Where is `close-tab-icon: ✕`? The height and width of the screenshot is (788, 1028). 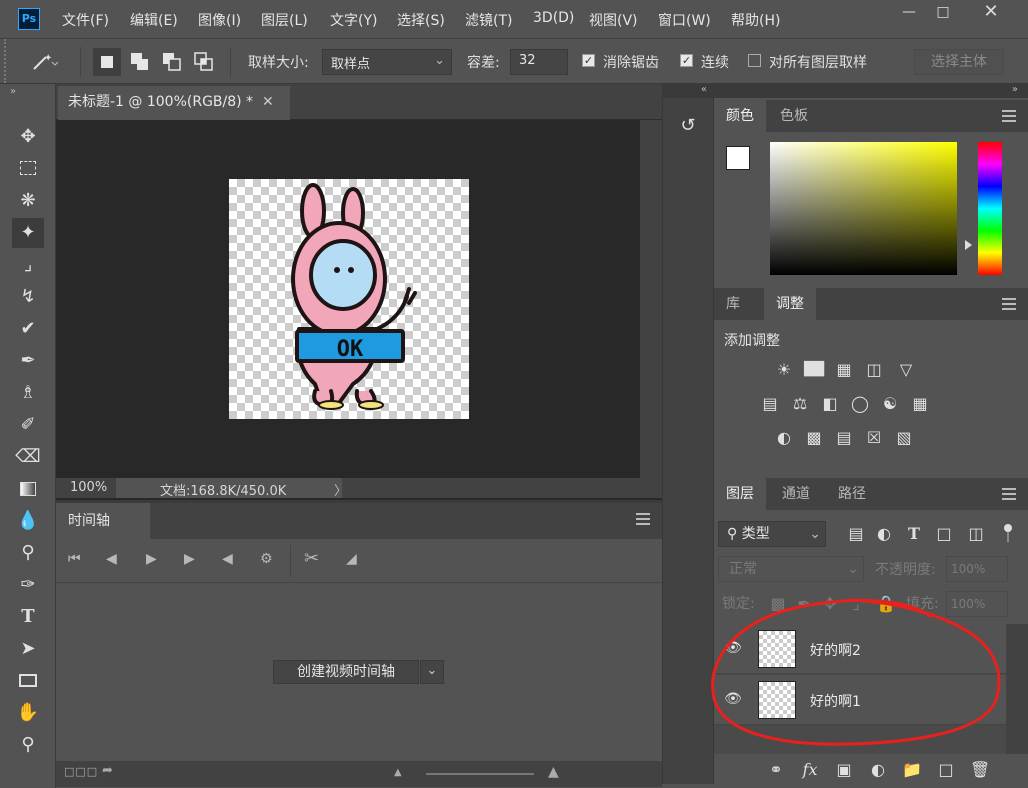
close-tab-icon: ✕ is located at coordinates (268, 102).